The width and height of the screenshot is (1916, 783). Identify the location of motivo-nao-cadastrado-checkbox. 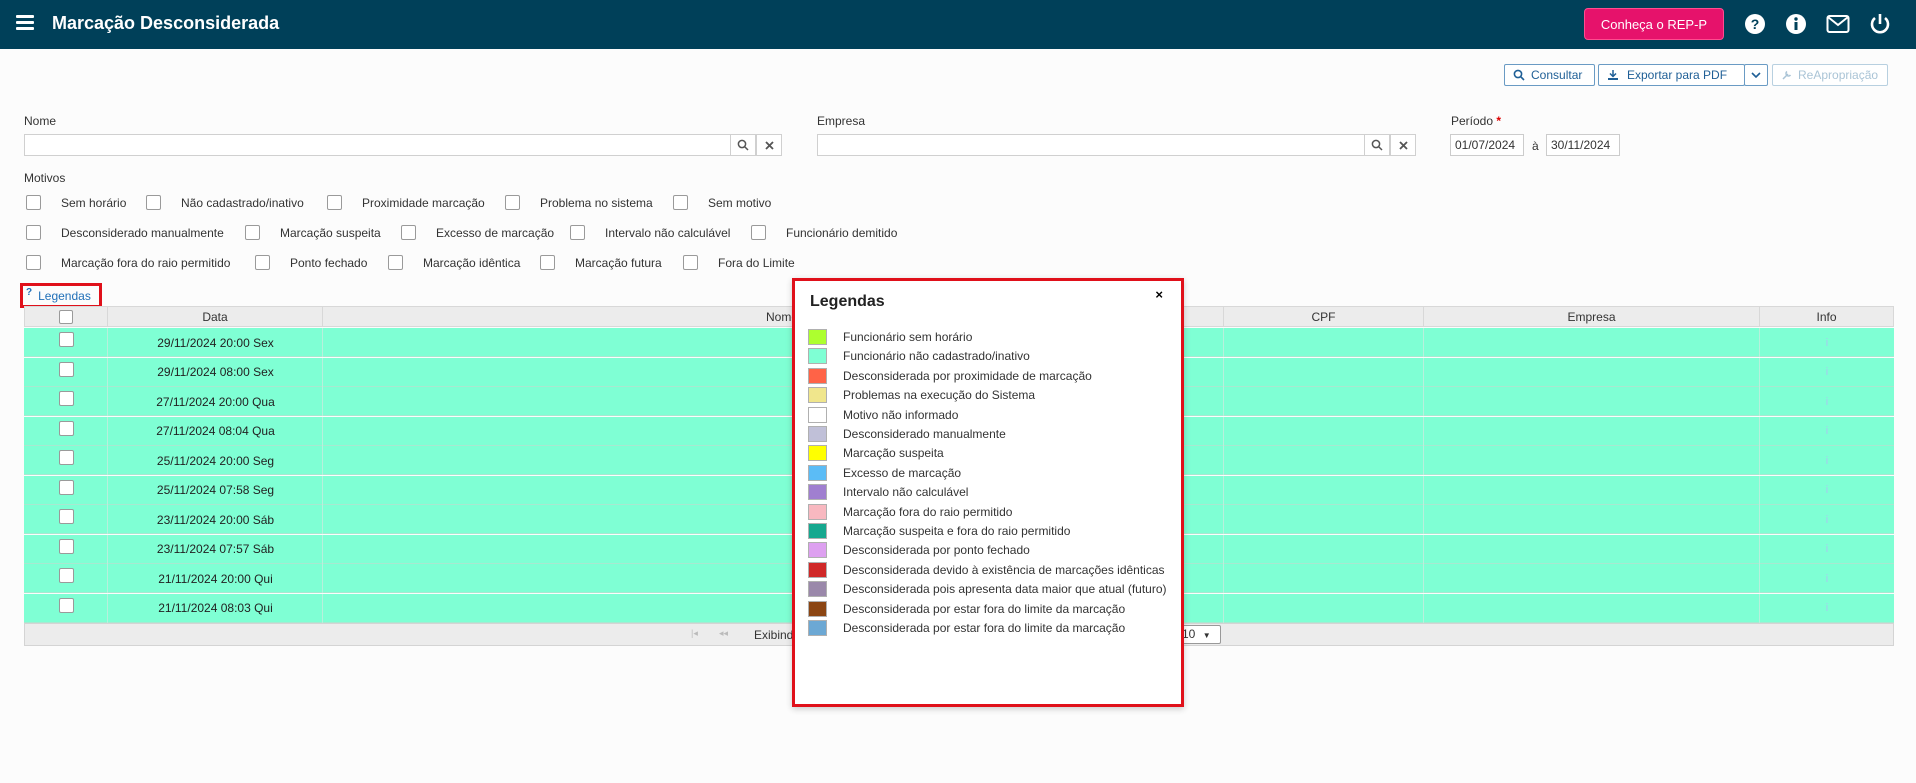
(153, 202).